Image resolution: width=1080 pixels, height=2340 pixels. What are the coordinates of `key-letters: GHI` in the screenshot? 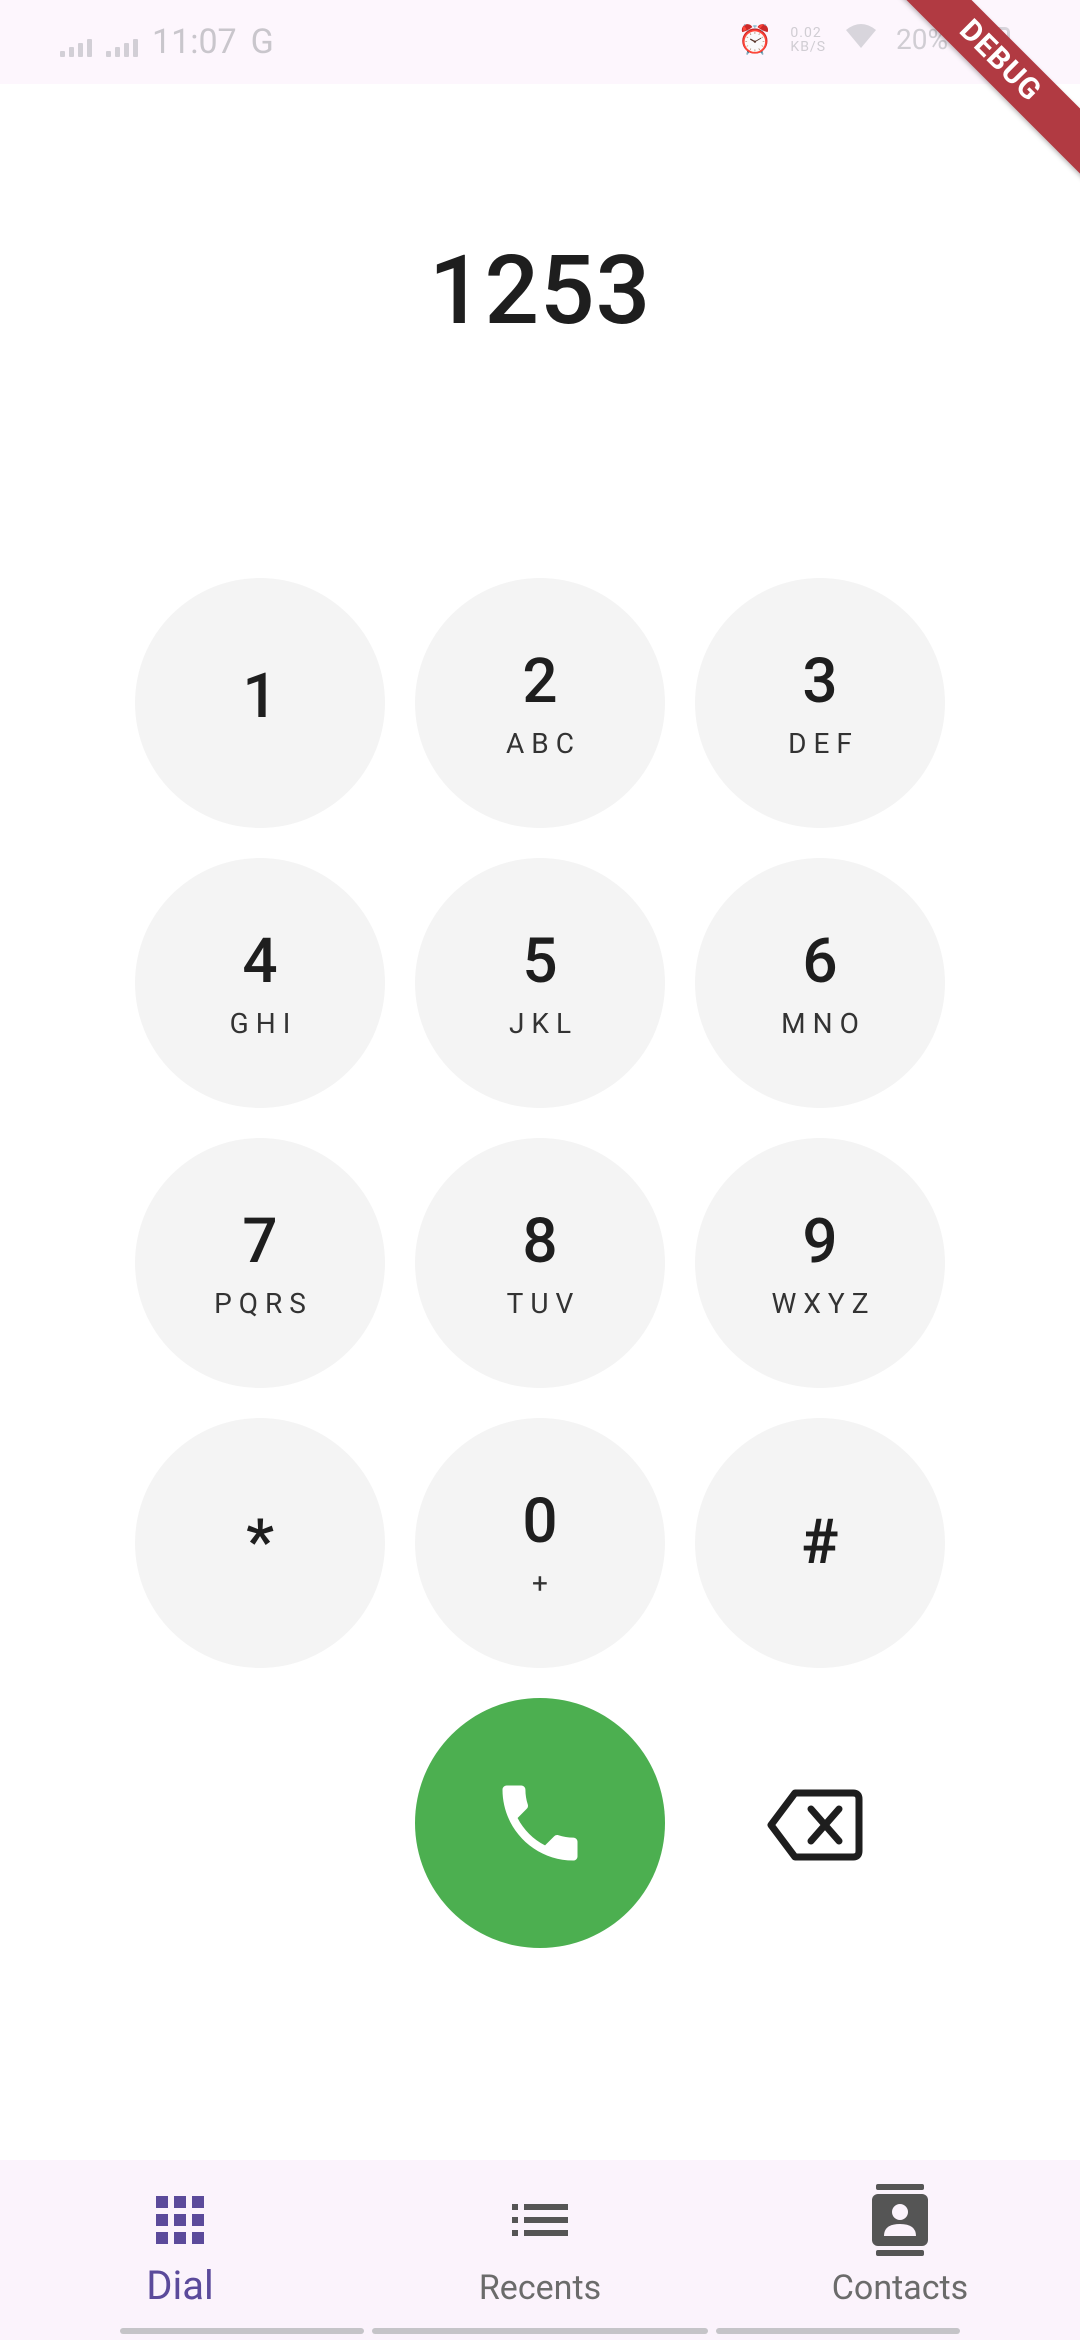 It's located at (263, 1023).